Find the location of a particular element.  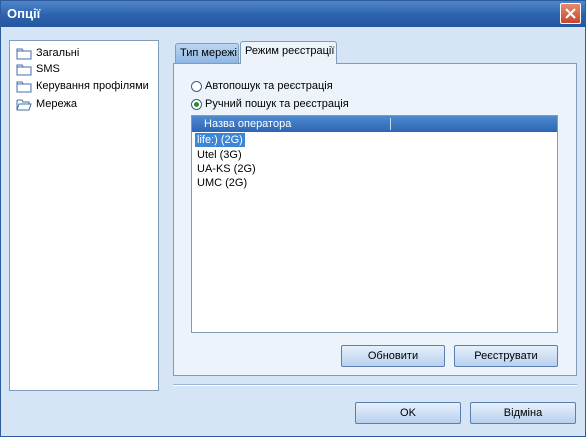

list-item: life:) (2G) is located at coordinates (220, 140).